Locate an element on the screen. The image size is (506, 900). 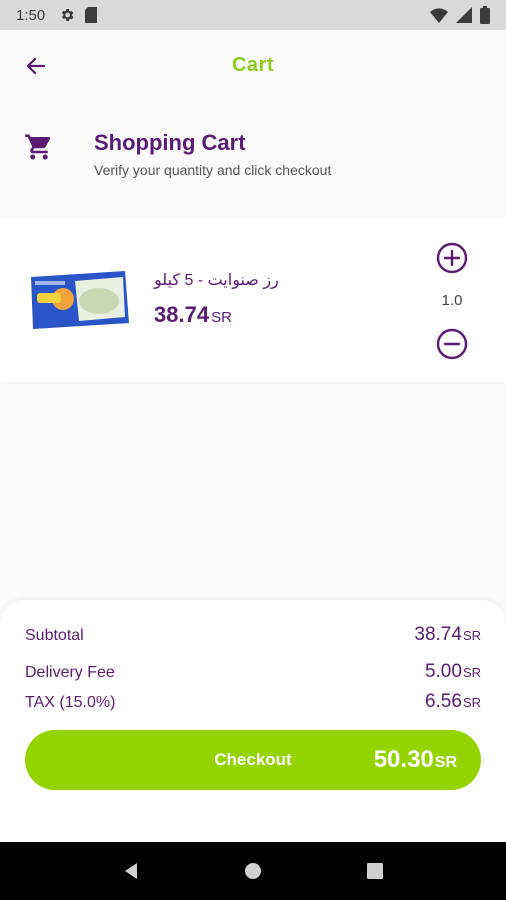
delivery-fee-currency: SR is located at coordinates (471, 672).